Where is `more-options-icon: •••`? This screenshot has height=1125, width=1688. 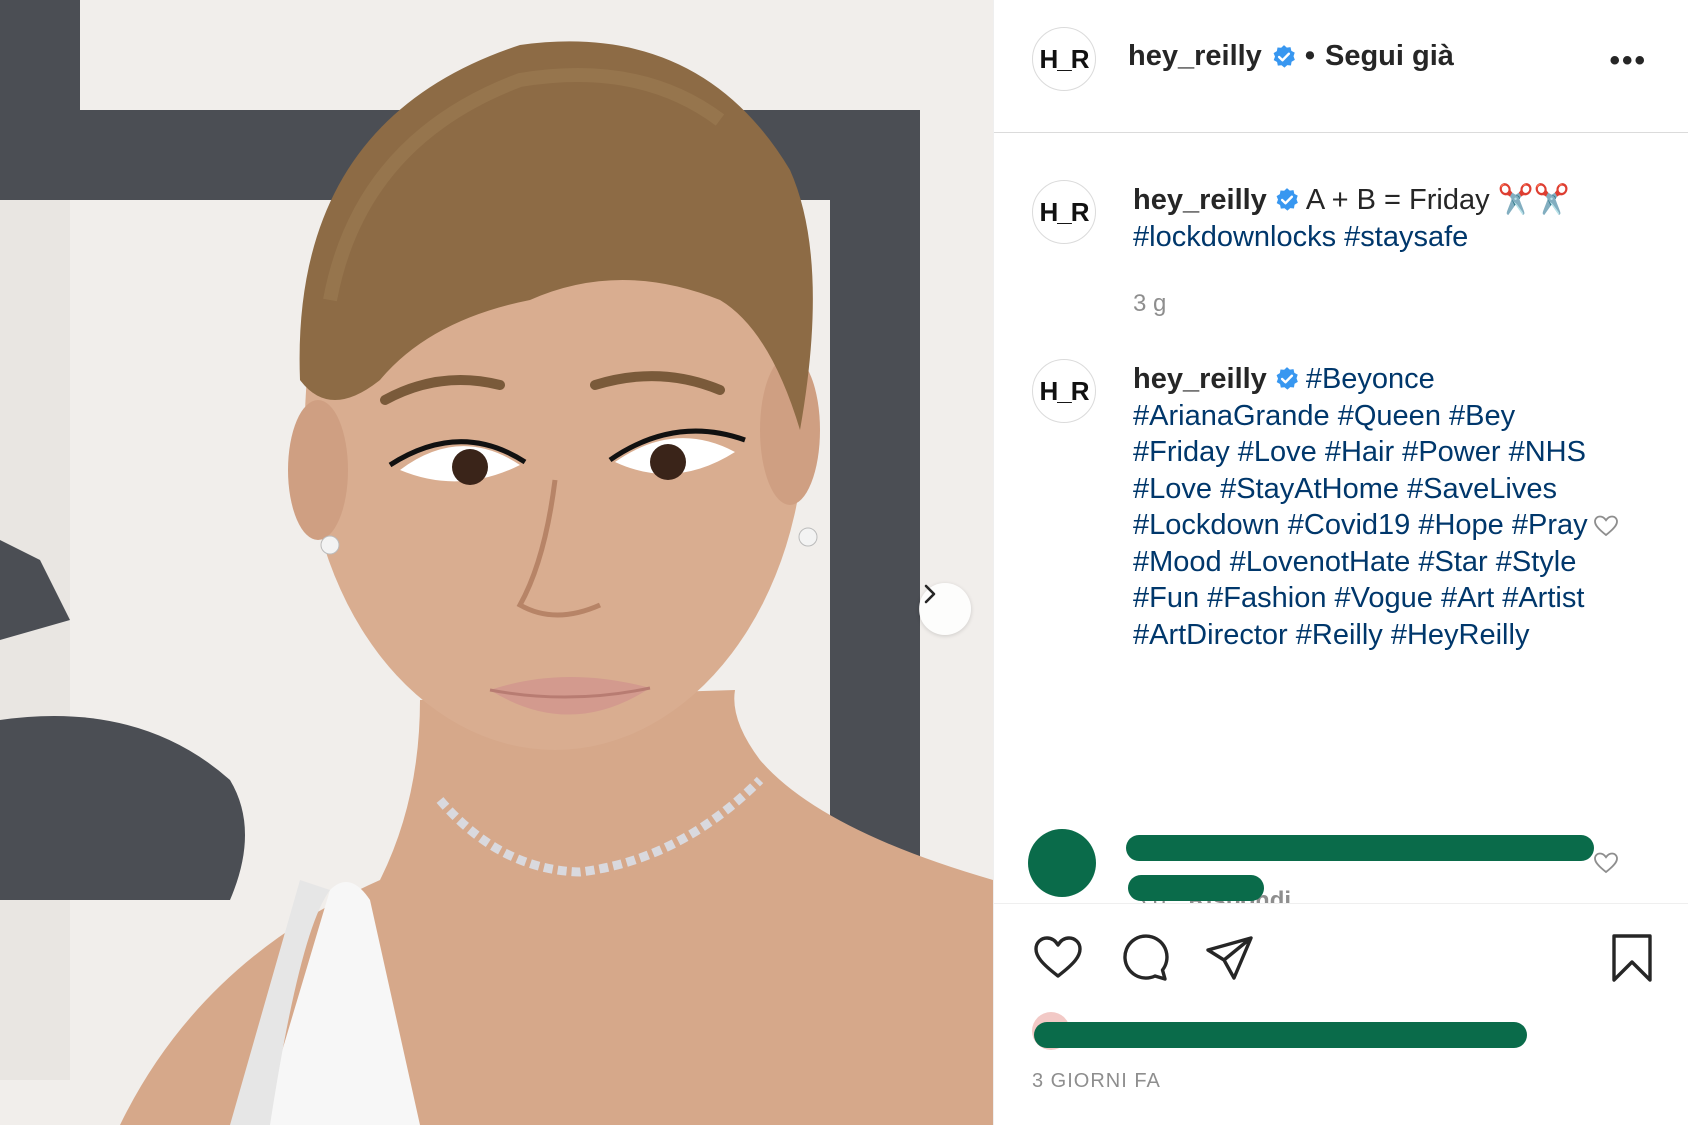
more-options-icon: ••• is located at coordinates (1628, 61).